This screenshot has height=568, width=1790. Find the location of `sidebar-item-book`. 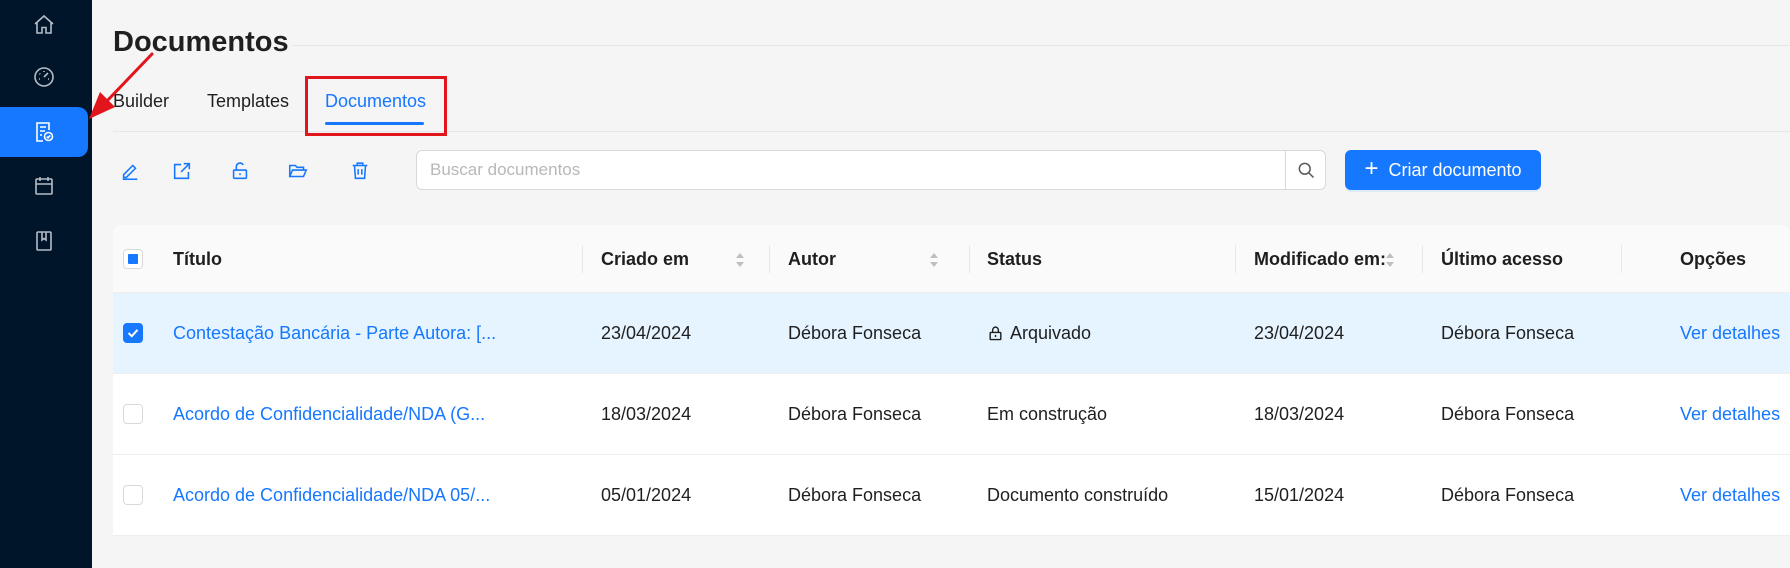

sidebar-item-book is located at coordinates (44, 241).